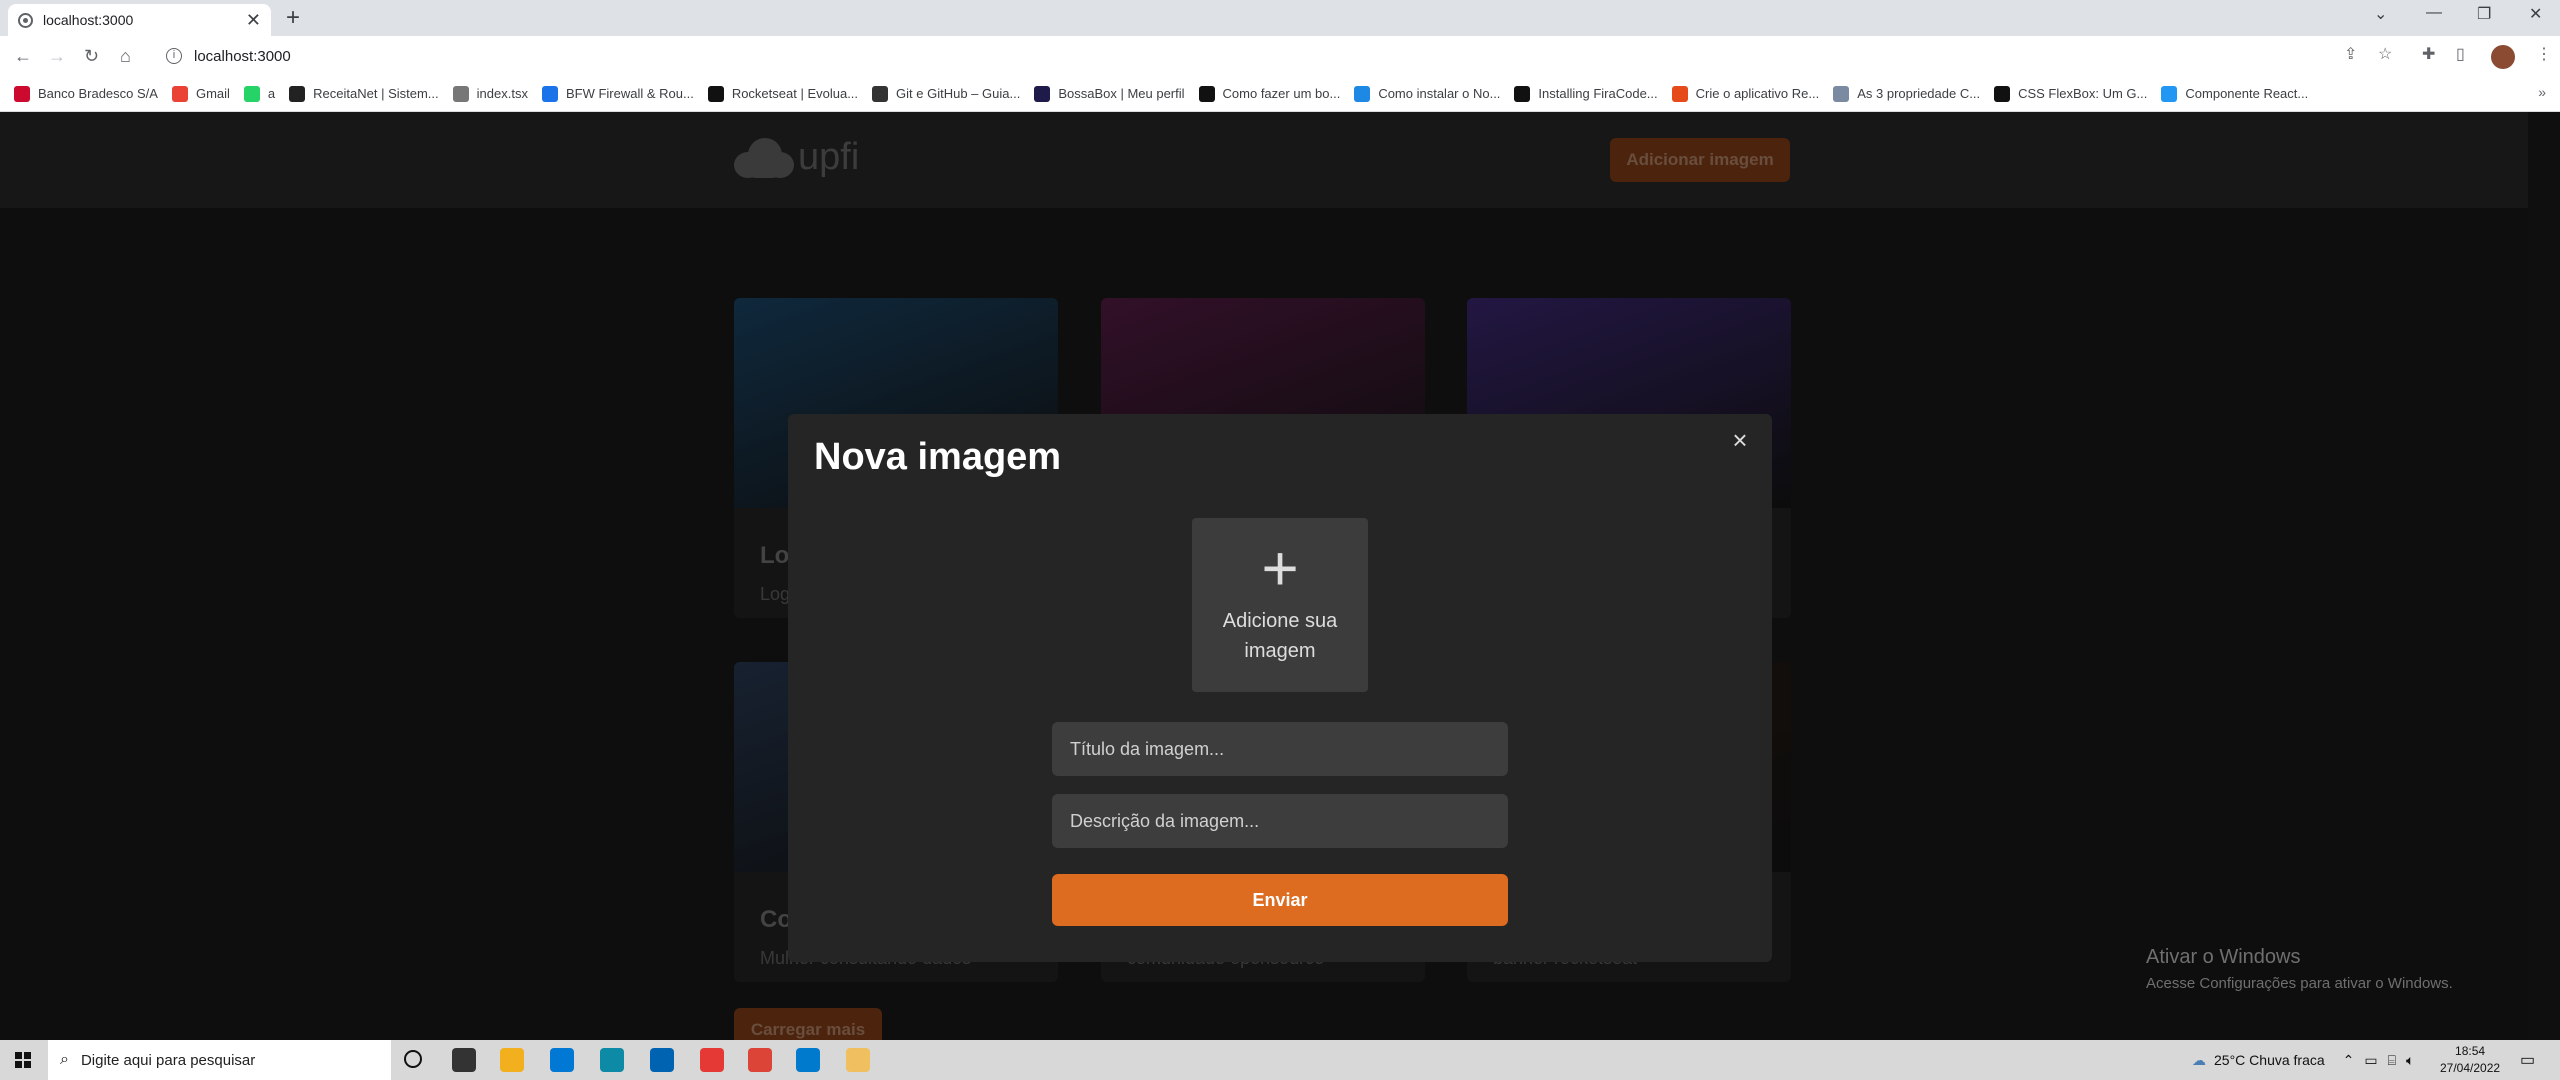 Image resolution: width=2560 pixels, height=1080 pixels. Describe the element at coordinates (2542, 92) in the screenshot. I see `more-bookmarks-icon: »` at that location.